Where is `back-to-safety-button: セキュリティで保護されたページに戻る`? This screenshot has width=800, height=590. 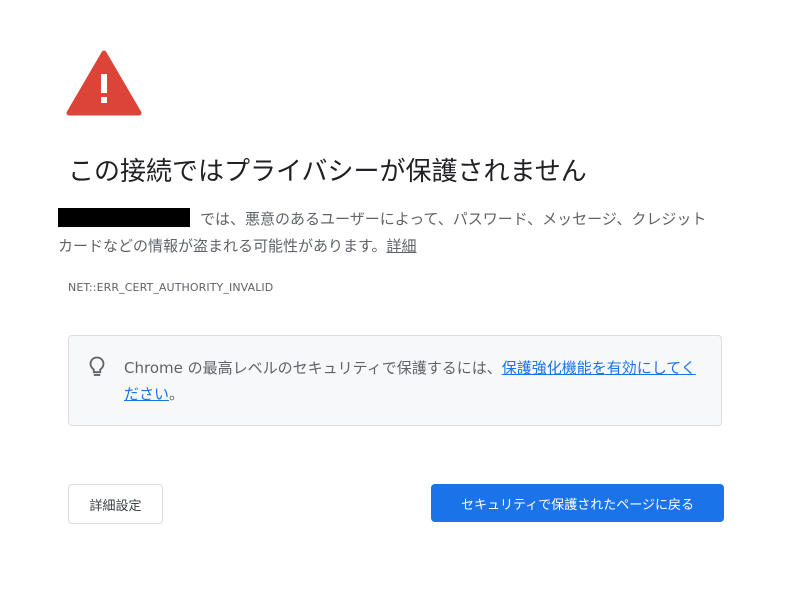
back-to-safety-button: セキュリティで保護されたページに戻る is located at coordinates (577, 503).